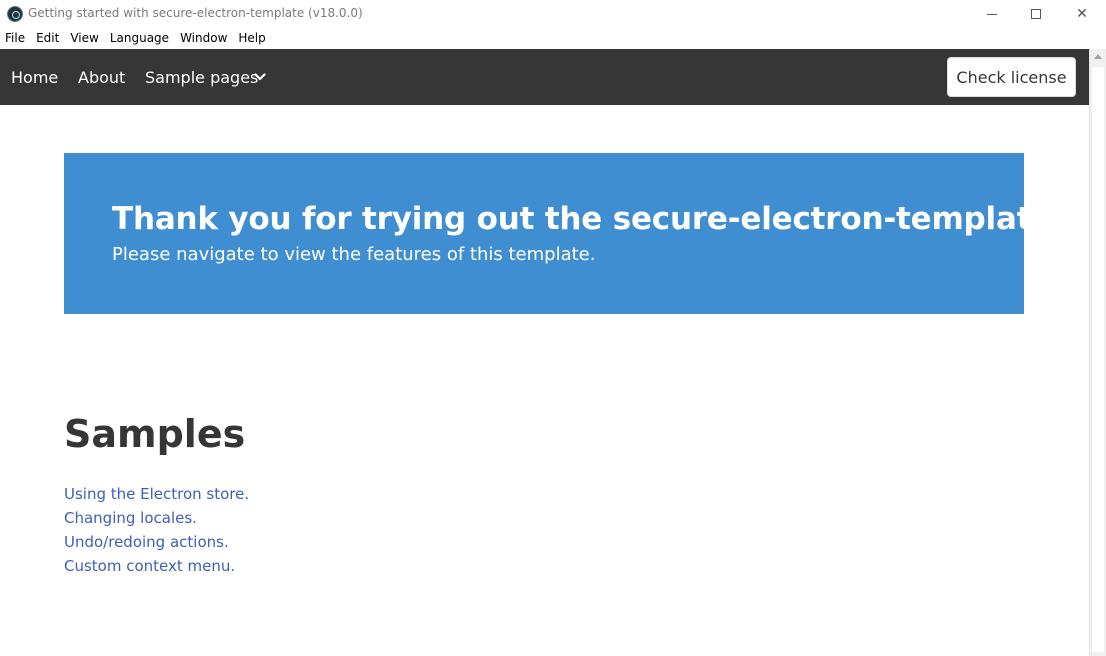 Image resolution: width=1106 pixels, height=656 pixels. What do you see at coordinates (1011, 77) in the screenshot?
I see `check-license-button: Check license` at bounding box center [1011, 77].